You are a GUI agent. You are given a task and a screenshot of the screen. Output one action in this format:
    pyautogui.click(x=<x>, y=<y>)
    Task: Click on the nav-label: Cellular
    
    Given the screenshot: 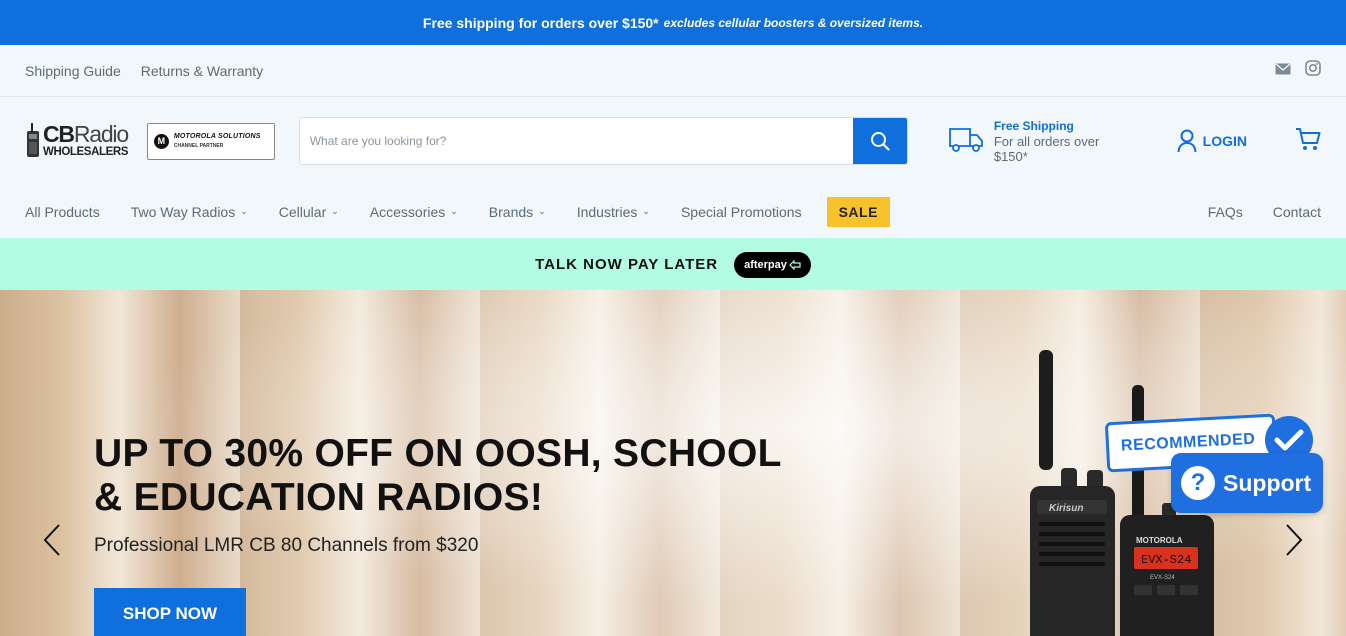 What is the action you would take?
    pyautogui.click(x=302, y=211)
    